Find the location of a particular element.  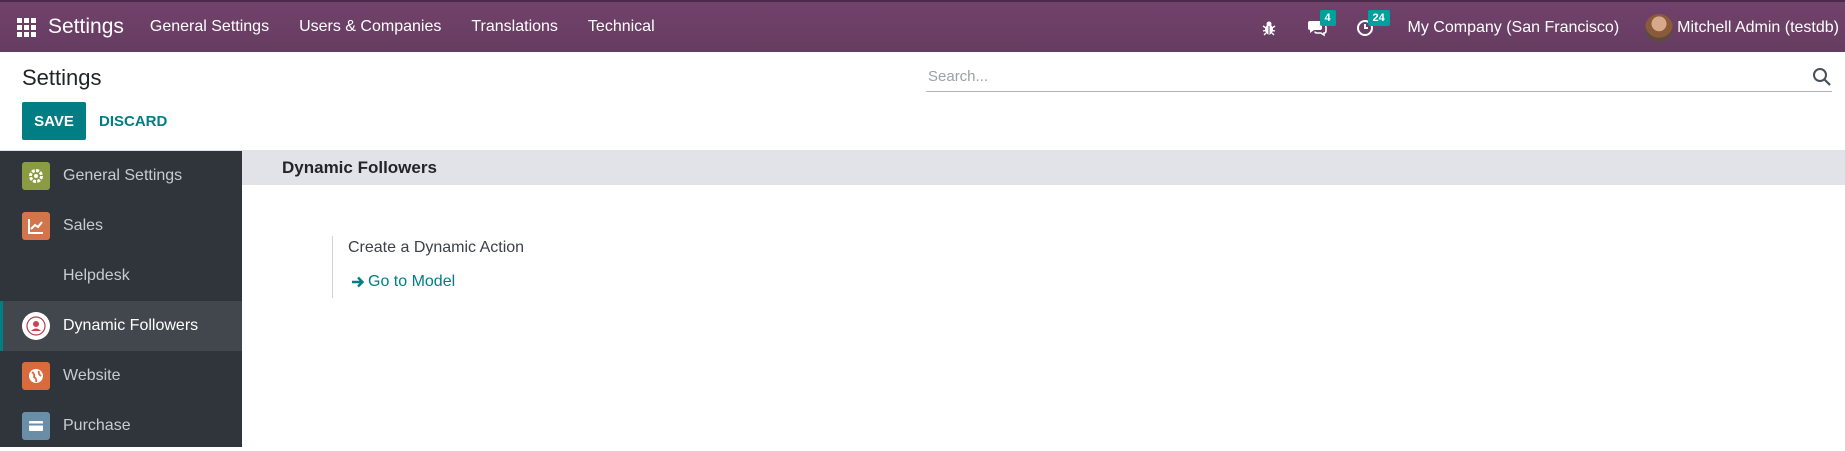

activities-clock-icon: 24 is located at coordinates (1371, 25).